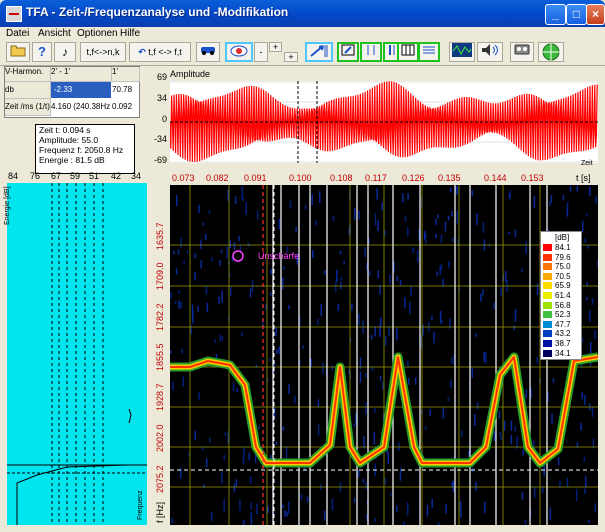 The image size is (605, 532). What do you see at coordinates (587, 163) in the screenshot?
I see `amp-xlabel: Zeit` at bounding box center [587, 163].